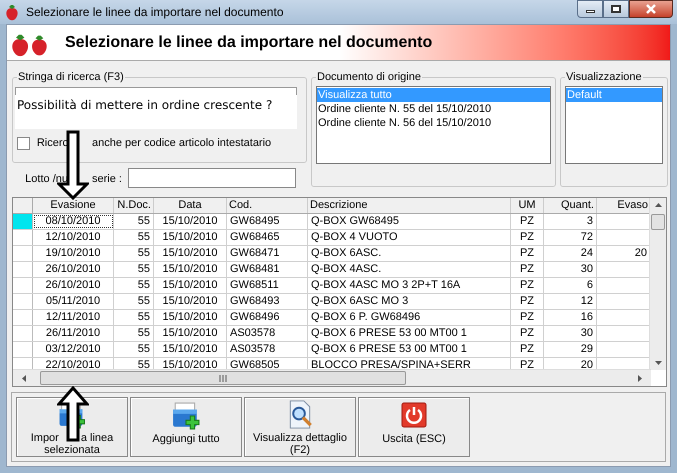 This screenshot has height=473, width=677. Describe the element at coordinates (657, 284) in the screenshot. I see `vertical-scrollbar` at that location.